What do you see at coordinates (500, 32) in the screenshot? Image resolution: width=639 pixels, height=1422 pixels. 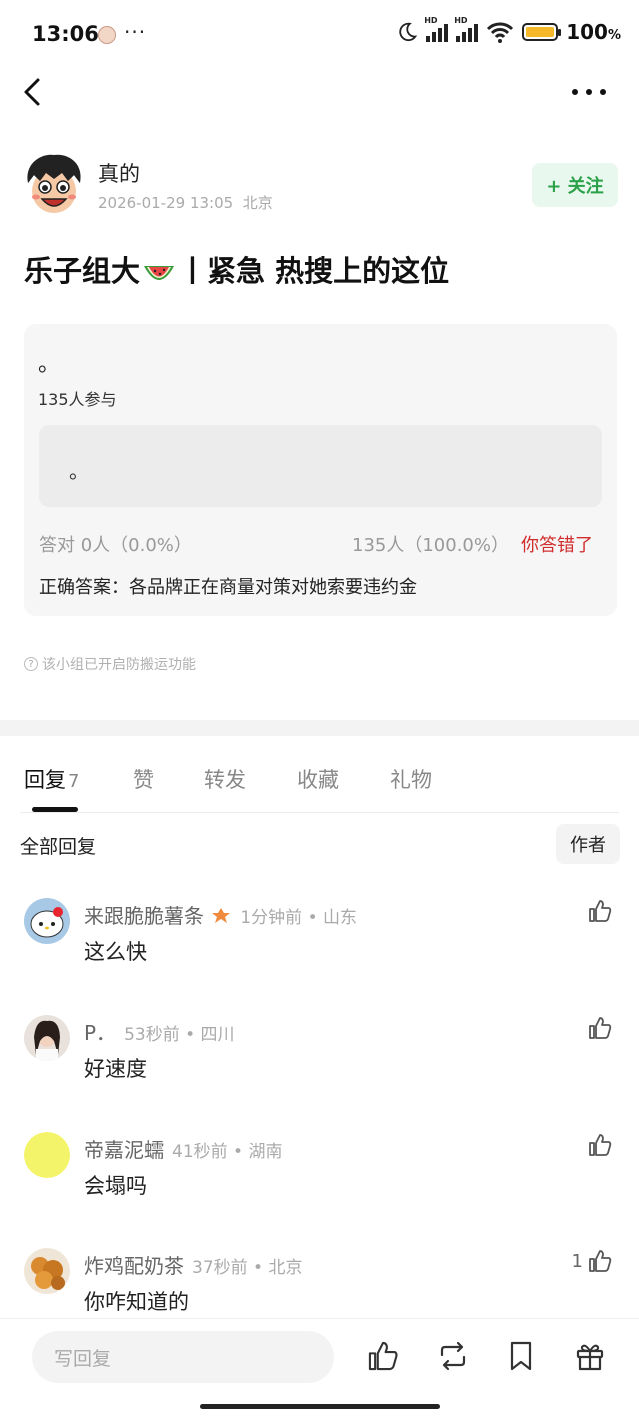 I see `wifi-icon` at bounding box center [500, 32].